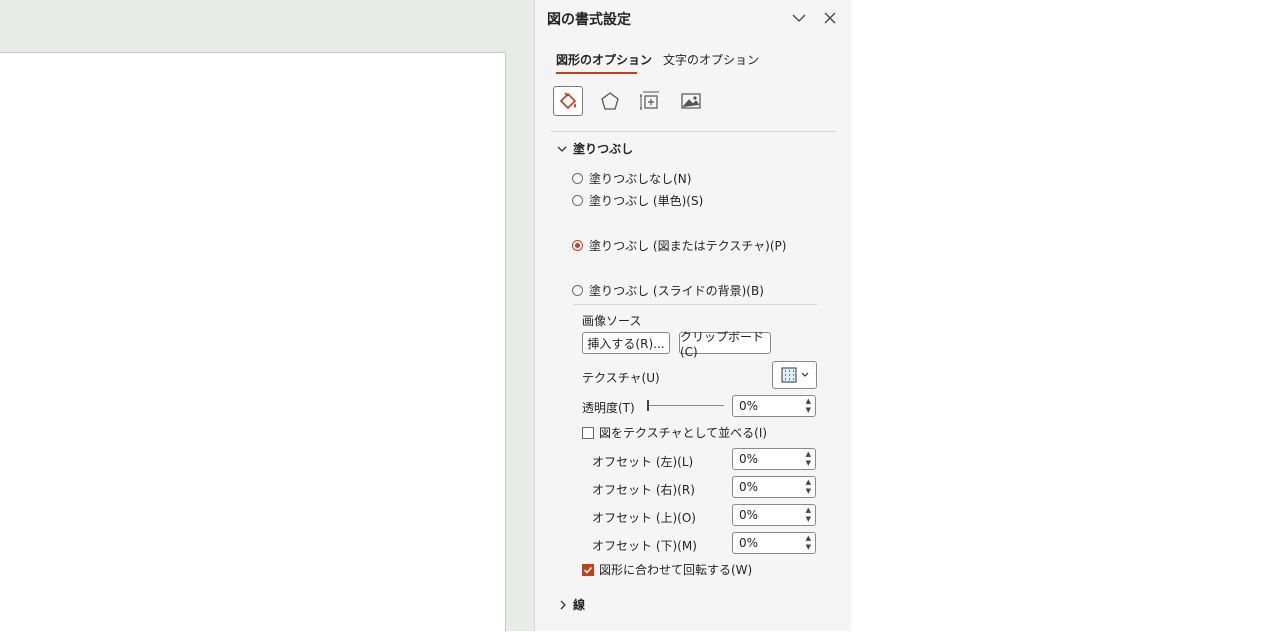 The image size is (1280, 632). I want to click on fill-section-label: 塗りつぶし, so click(603, 149).